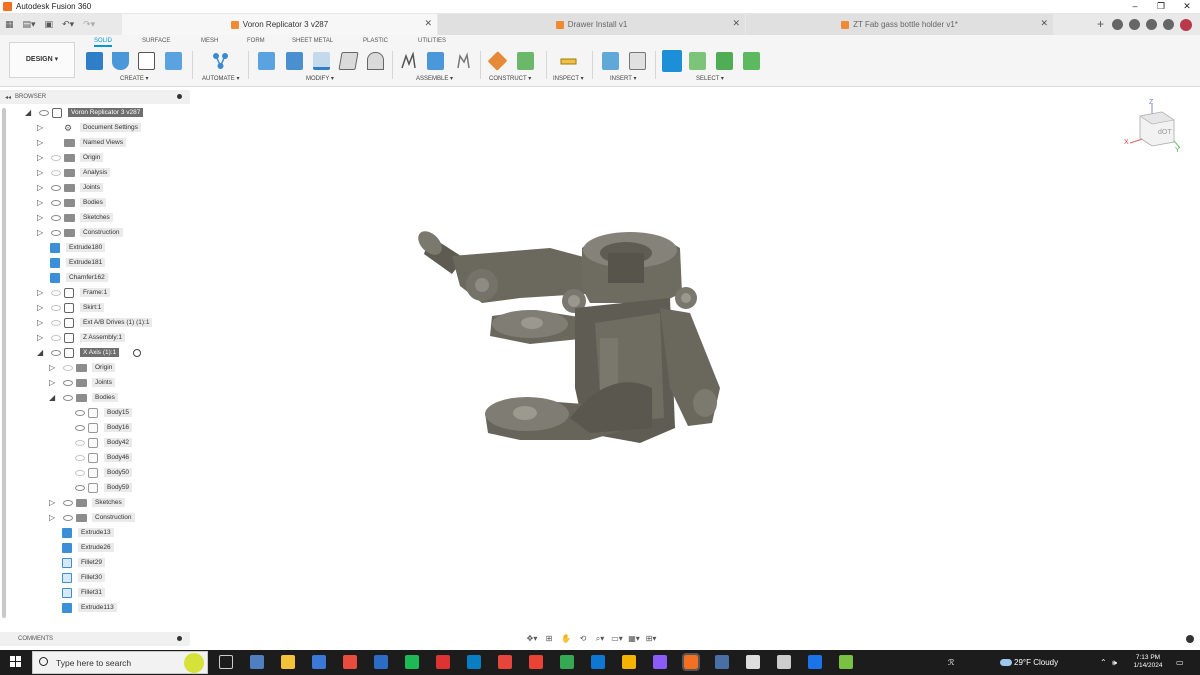 The width and height of the screenshot is (1200, 675). I want to click on new-component-icon, so click(94, 61).